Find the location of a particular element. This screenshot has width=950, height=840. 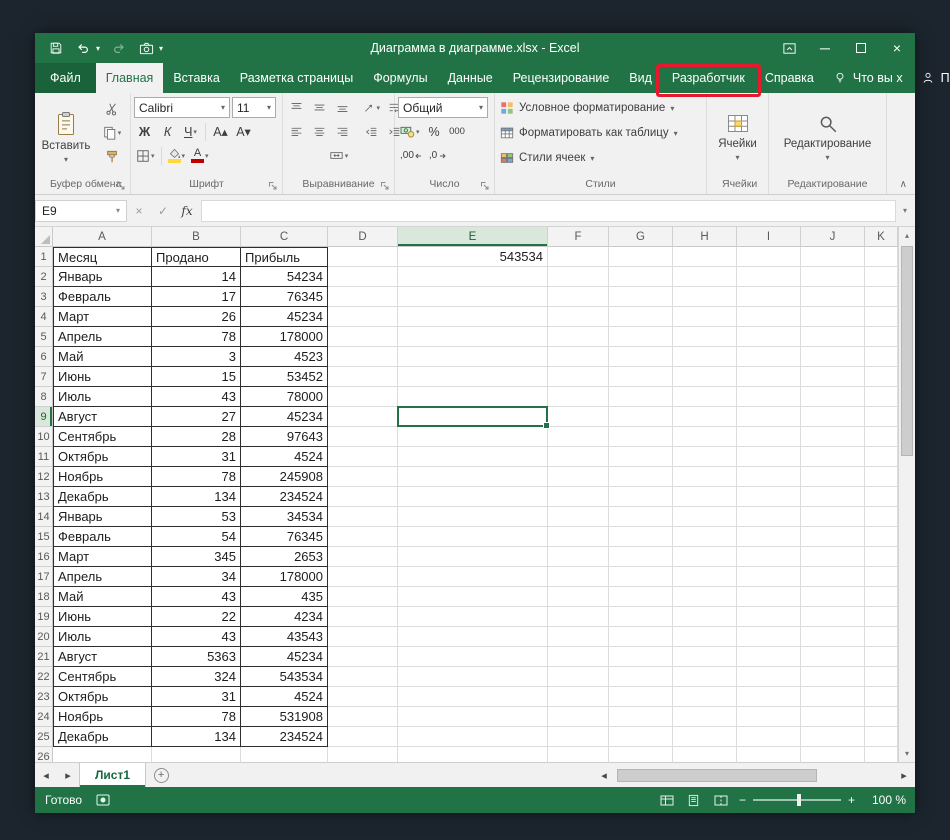

cell-I14 is located at coordinates (769, 517).